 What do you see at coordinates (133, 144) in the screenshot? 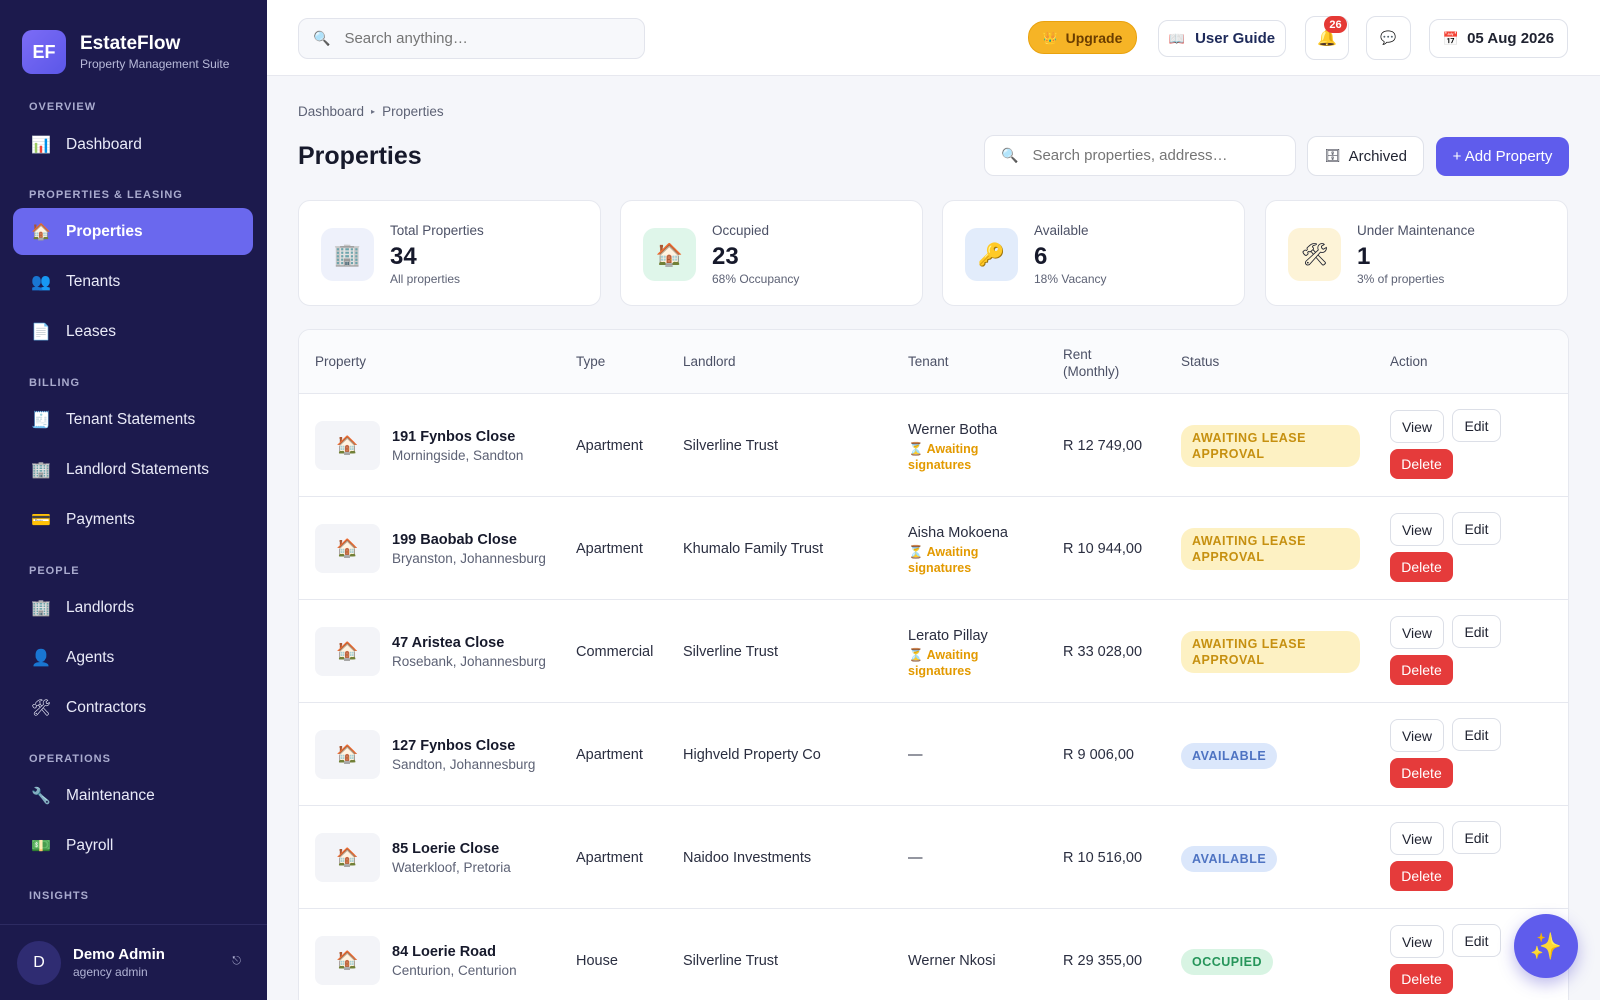
I see `sidebar-item-dashboard: 📊 Dashboard` at bounding box center [133, 144].